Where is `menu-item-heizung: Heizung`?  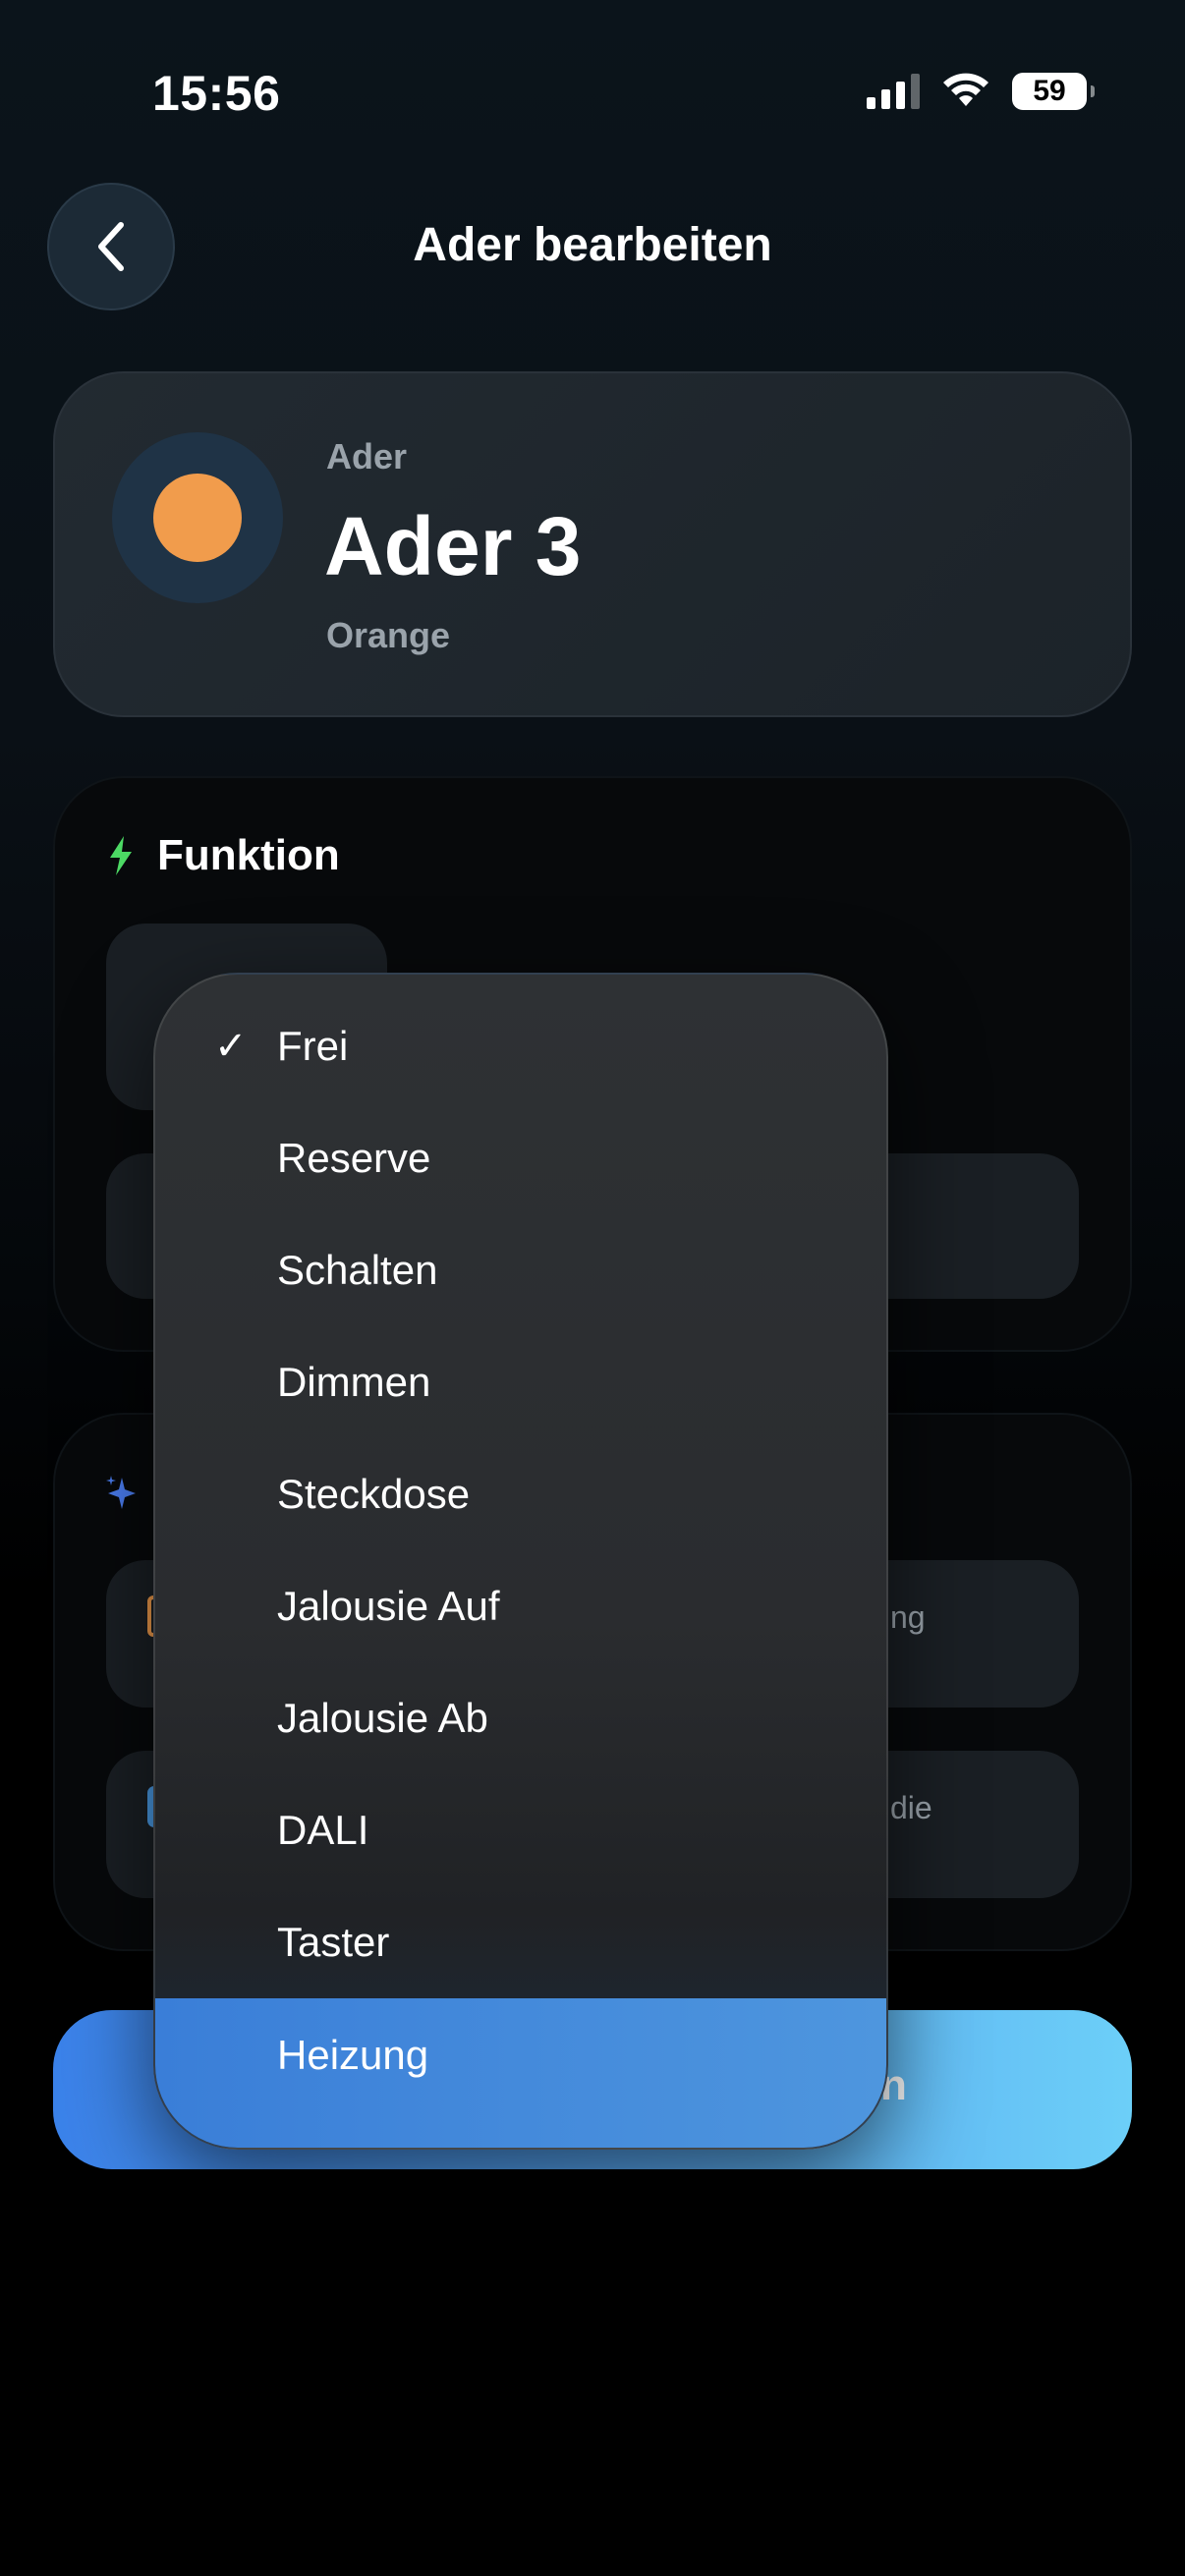 menu-item-heizung: Heizung is located at coordinates (521, 2073).